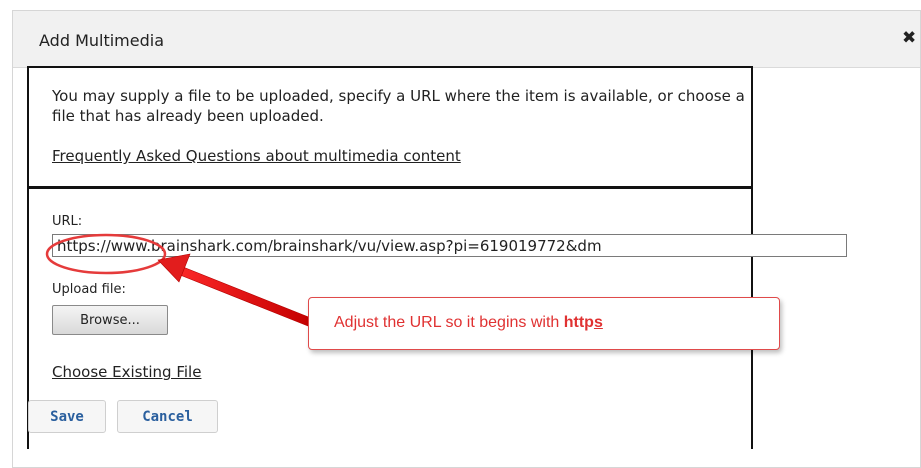 This screenshot has height=468, width=921. I want to click on cancel-button: Cancel, so click(167, 416).